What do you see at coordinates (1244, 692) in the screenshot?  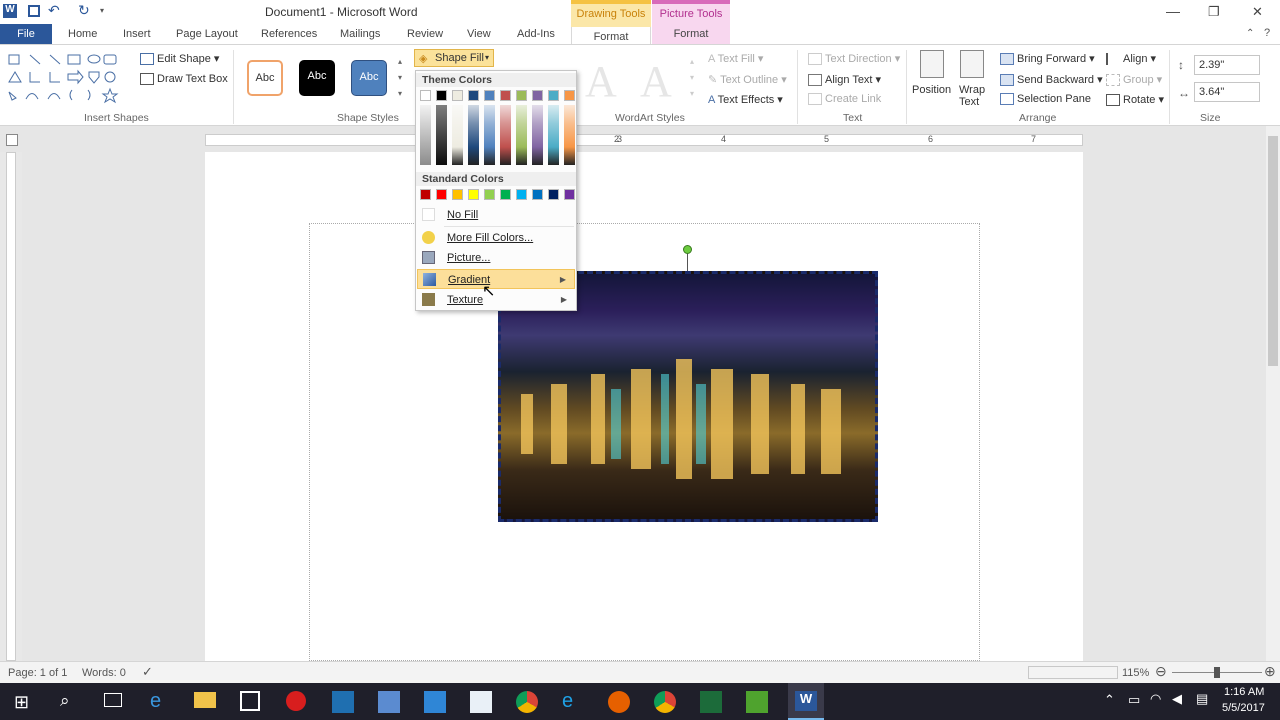 I see `clock-time: 1:16 AM` at bounding box center [1244, 692].